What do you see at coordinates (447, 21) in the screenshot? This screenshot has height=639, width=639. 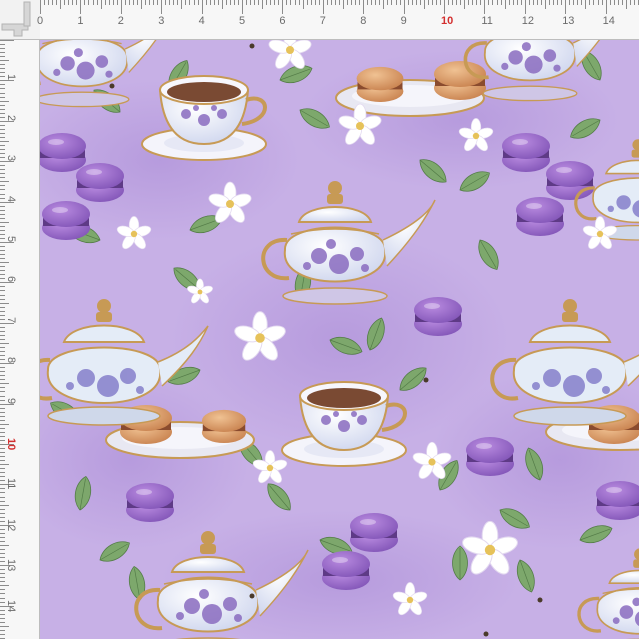 I see `ruler-top-label: 10` at bounding box center [447, 21].